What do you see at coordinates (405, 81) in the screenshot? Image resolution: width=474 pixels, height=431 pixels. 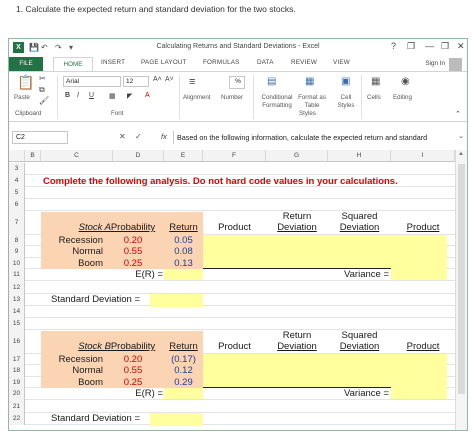 I see `binoculars-icon: ◉` at bounding box center [405, 81].